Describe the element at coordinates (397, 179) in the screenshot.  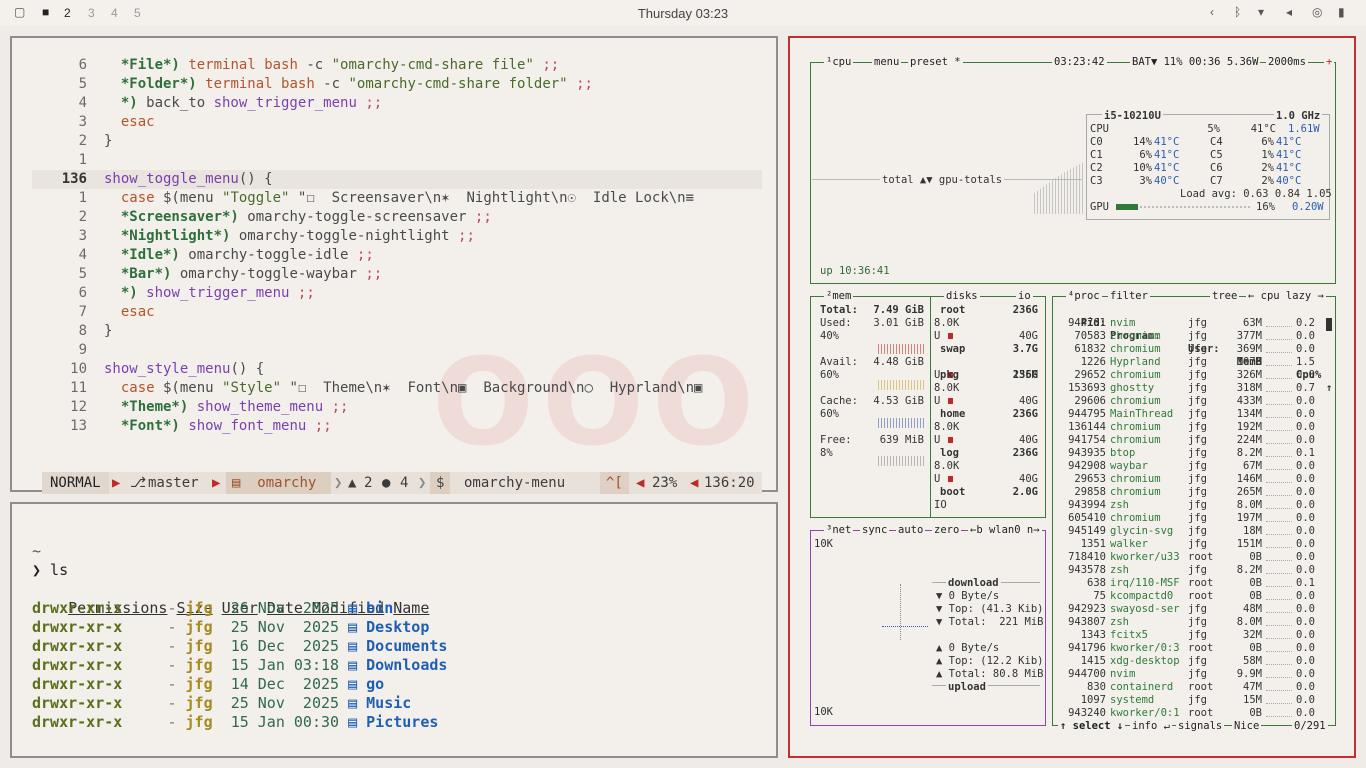
I see `editor-line: 136 show_toggle_menu() {` at that location.